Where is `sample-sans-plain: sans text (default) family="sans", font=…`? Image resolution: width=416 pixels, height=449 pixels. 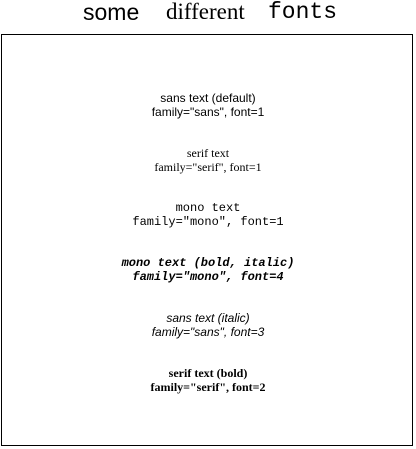 sample-sans-plain: sans text (default) family="sans", font=… is located at coordinates (208, 105).